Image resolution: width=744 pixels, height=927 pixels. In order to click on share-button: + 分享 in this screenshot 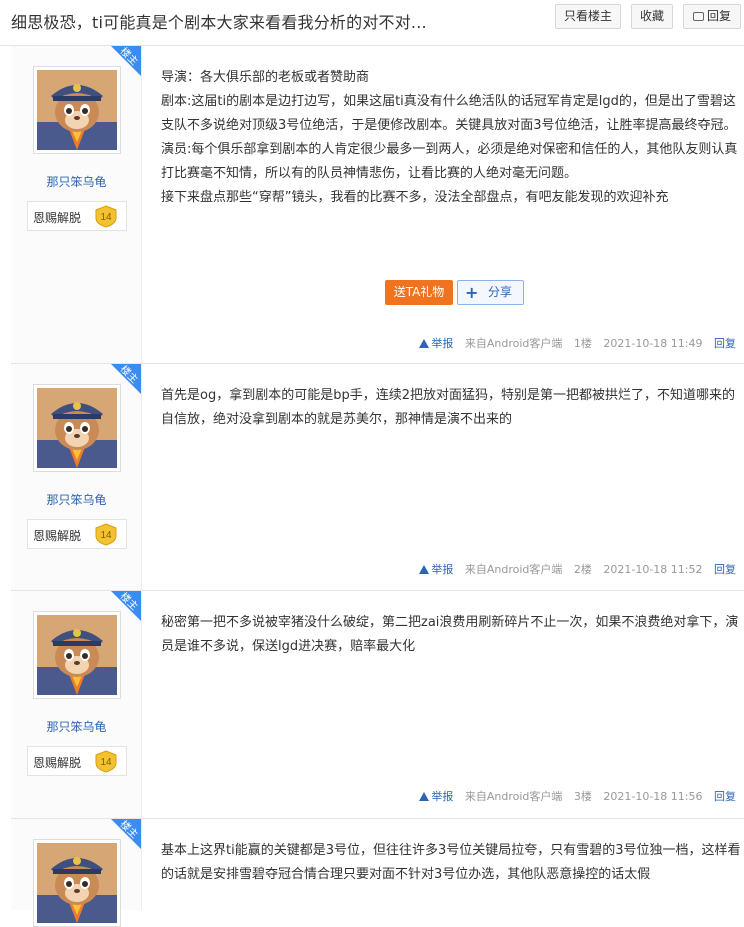, I will do `click(490, 292)`.